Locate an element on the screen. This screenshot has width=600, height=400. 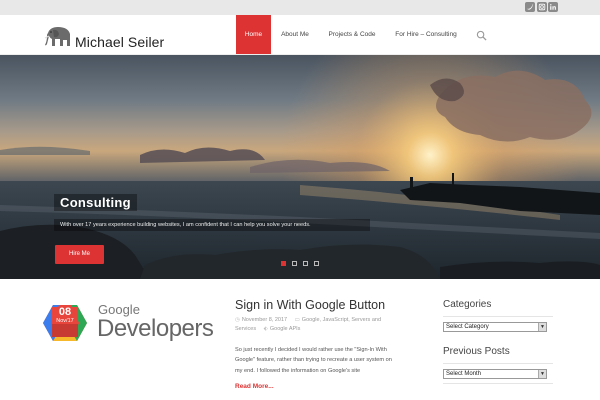
categories-heading: Categories is located at coordinates (467, 304).